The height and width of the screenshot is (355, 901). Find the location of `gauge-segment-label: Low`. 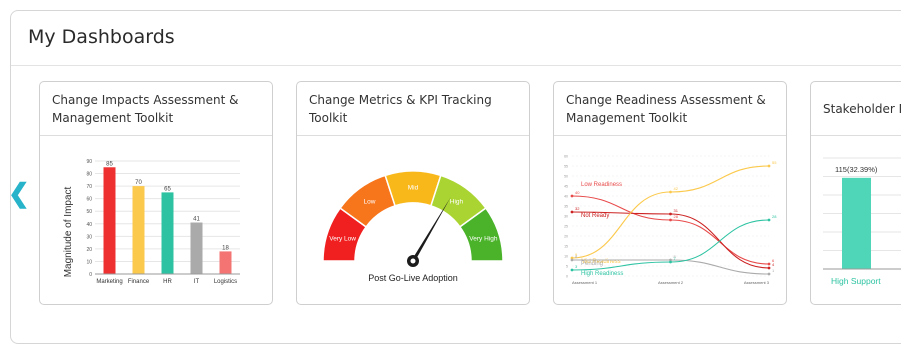

gauge-segment-label: Low is located at coordinates (370, 202).